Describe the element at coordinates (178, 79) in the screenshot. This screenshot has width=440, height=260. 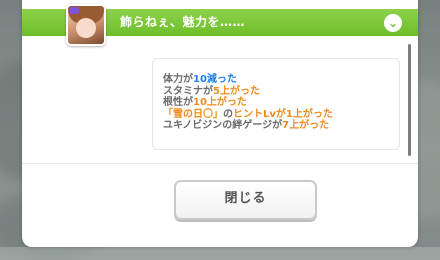
I see `effect-text: 体力が` at that location.